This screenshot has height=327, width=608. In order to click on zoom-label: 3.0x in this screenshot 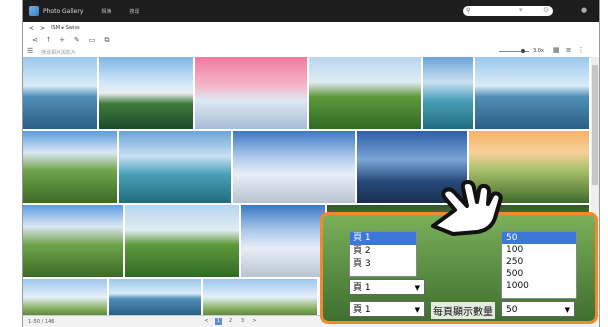, I will do `click(538, 51)`.